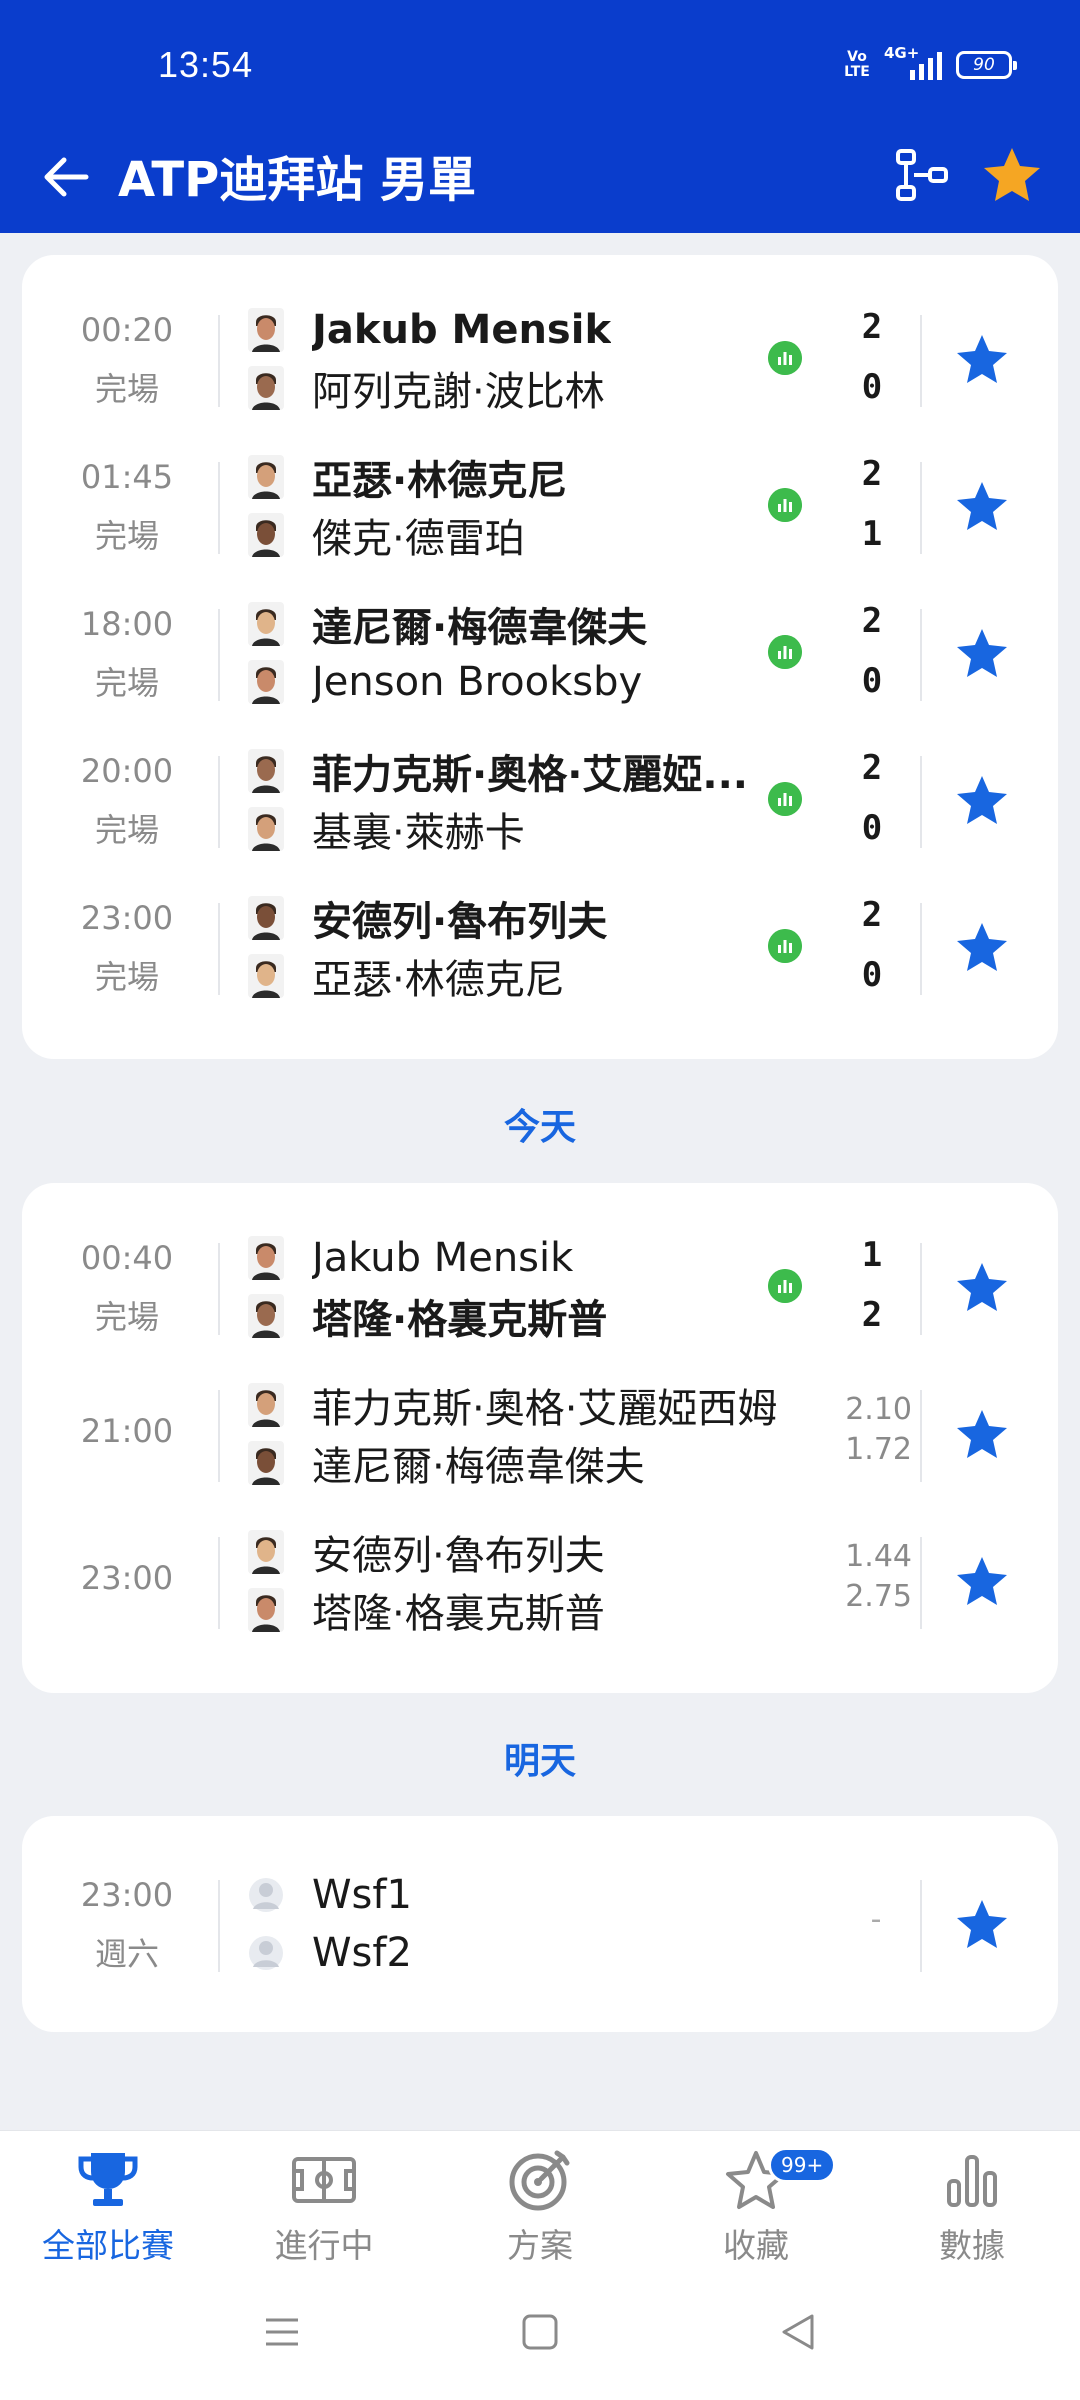 The height and width of the screenshot is (2400, 1080). I want to click on match-status: 週六, so click(126, 1954).